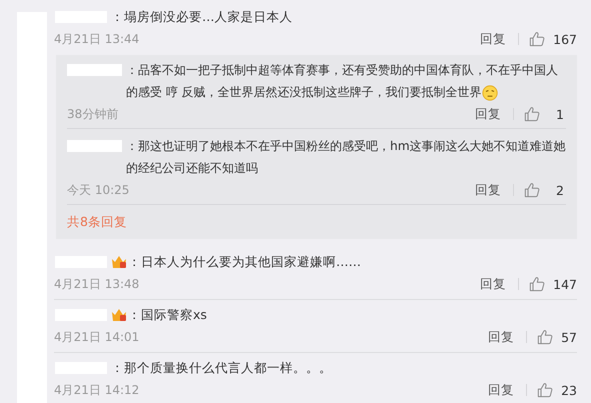  Describe the element at coordinates (92, 114) in the screenshot. I see `reply-time: 38分钟前` at that location.